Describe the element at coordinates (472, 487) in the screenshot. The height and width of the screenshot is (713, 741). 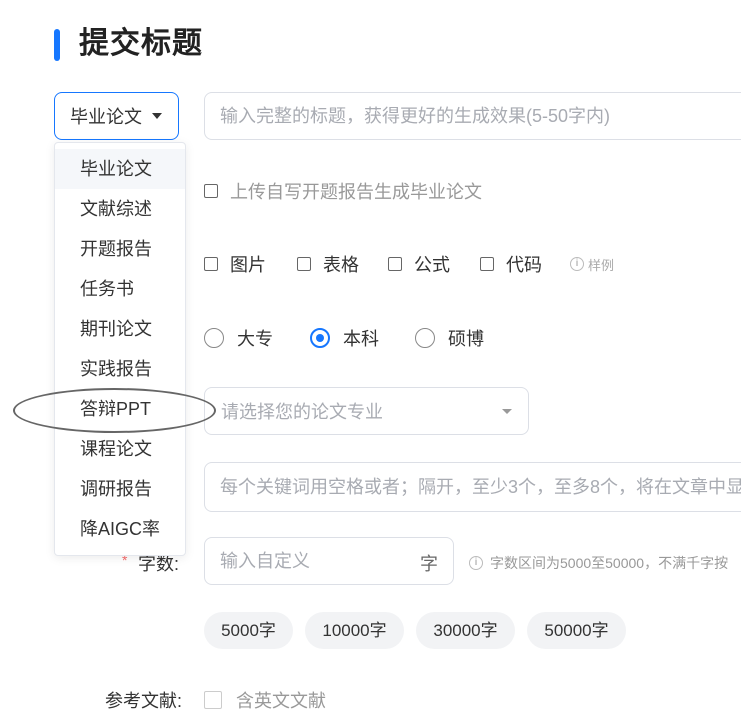
I see `keywords-input` at that location.